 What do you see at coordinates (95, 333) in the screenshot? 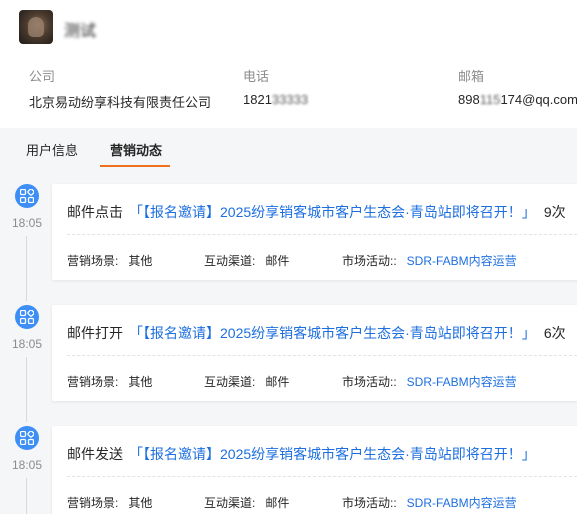
I see `event-type: 邮件打开` at bounding box center [95, 333].